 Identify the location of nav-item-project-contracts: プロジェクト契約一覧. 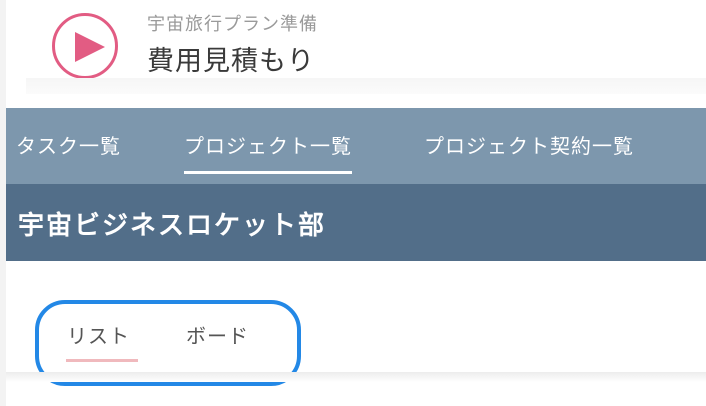
(529, 146).